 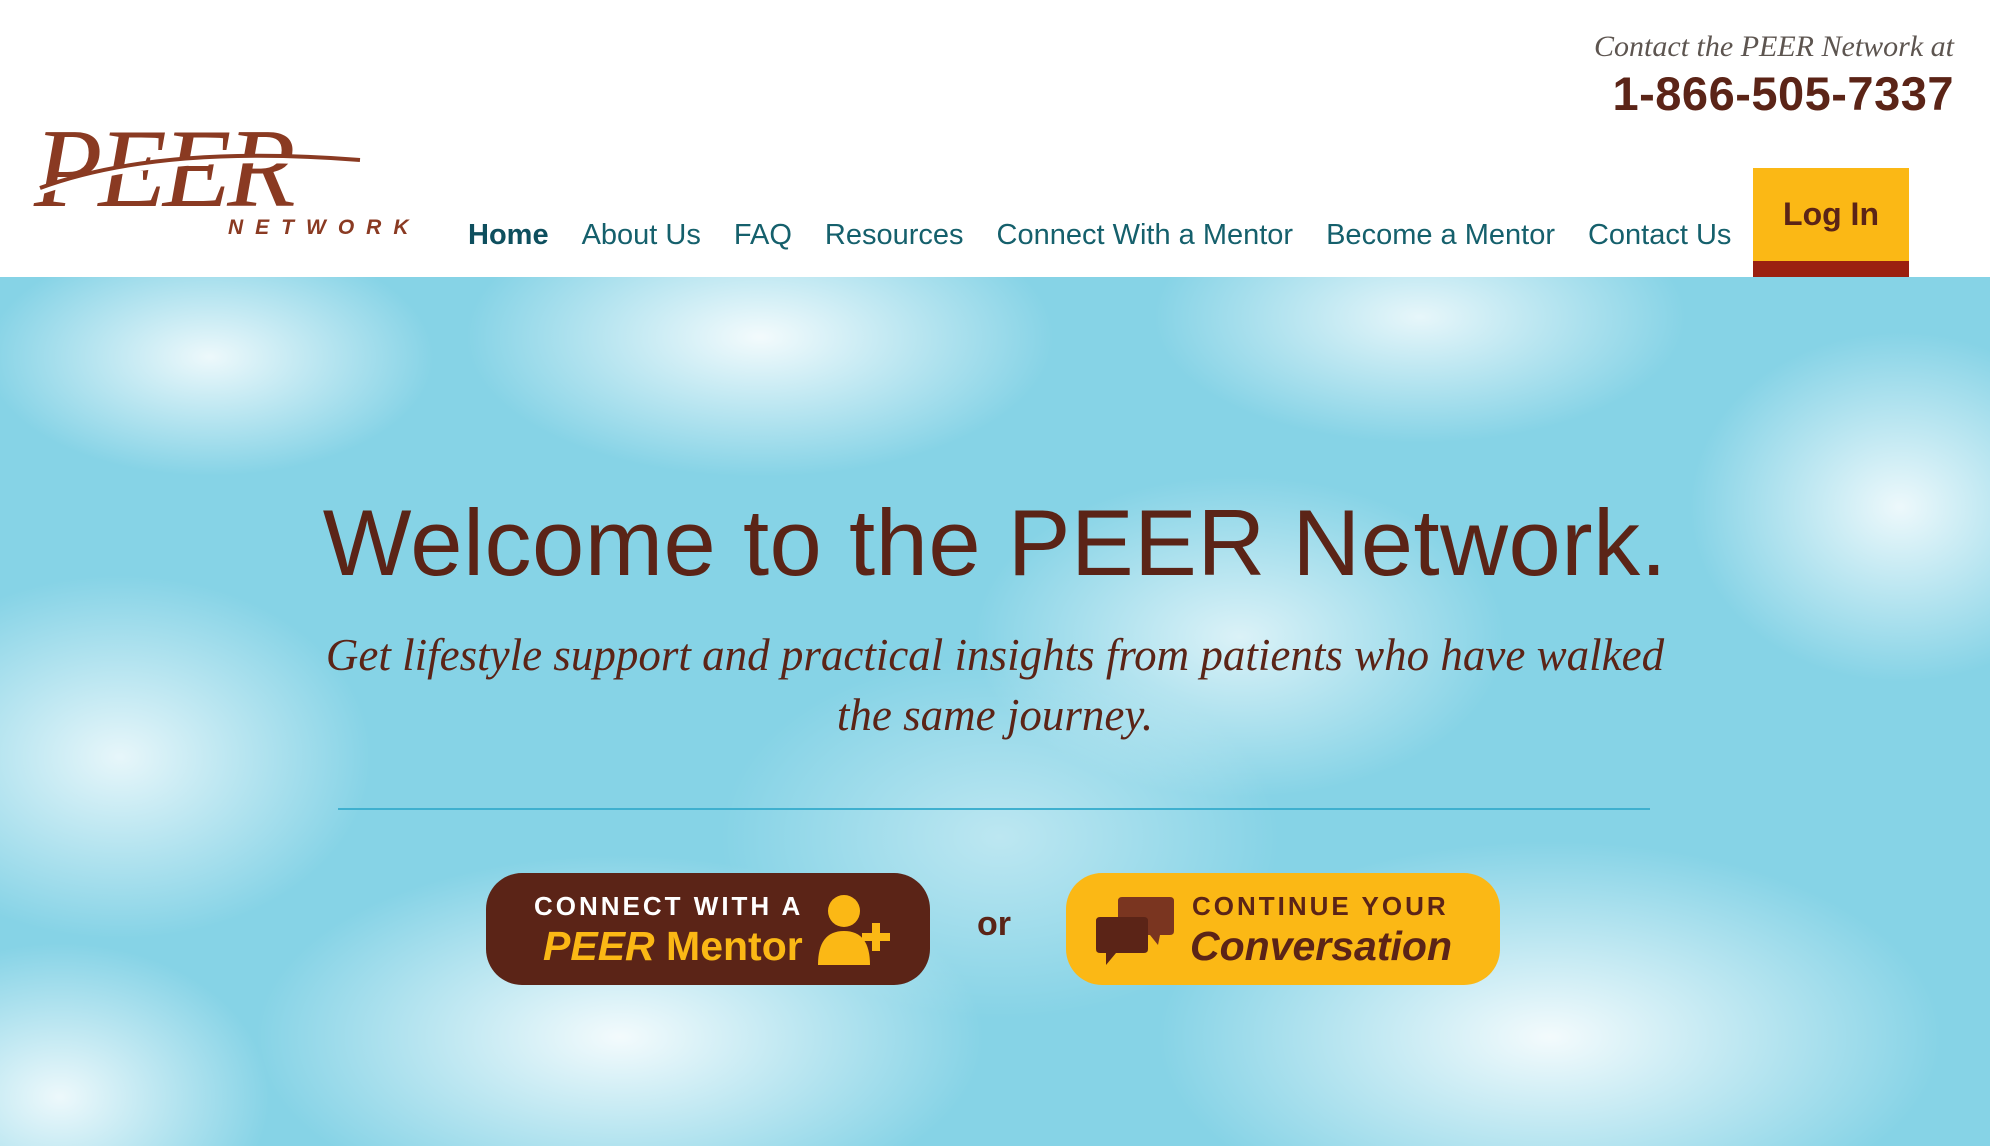 What do you see at coordinates (1321, 946) in the screenshot?
I see `continue-button-line2: Conversation` at bounding box center [1321, 946].